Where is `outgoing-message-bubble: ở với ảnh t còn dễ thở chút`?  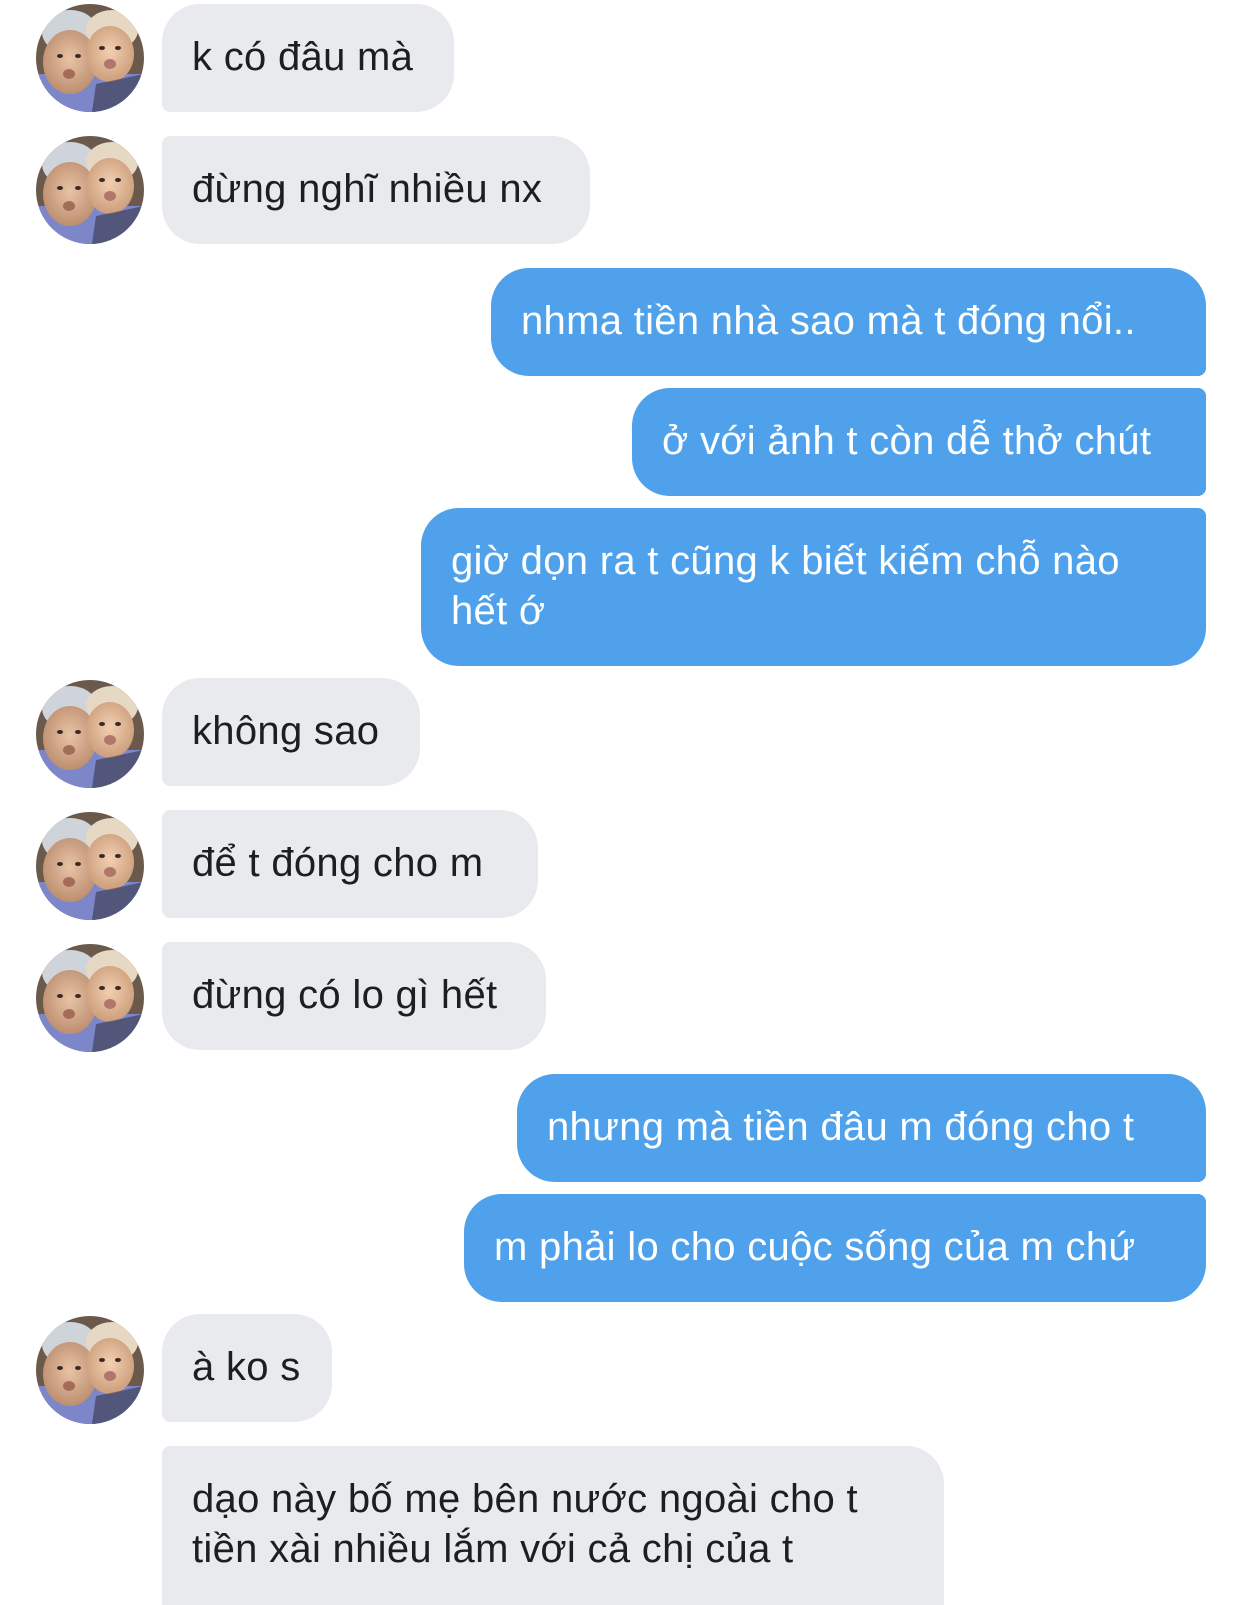 outgoing-message-bubble: ở với ảnh t còn dễ thở chút is located at coordinates (919, 442).